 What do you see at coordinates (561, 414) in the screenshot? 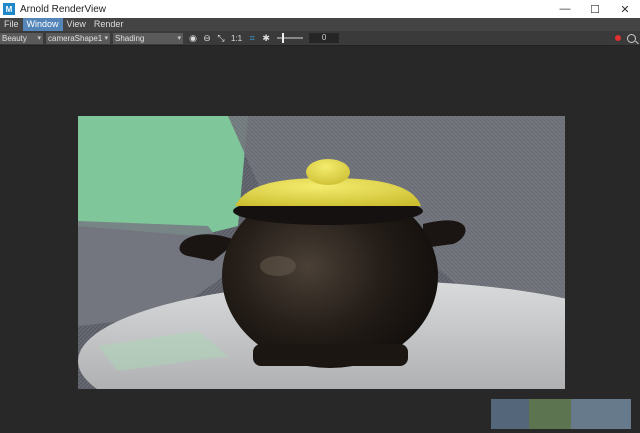
I see `watermark-logo` at bounding box center [561, 414].